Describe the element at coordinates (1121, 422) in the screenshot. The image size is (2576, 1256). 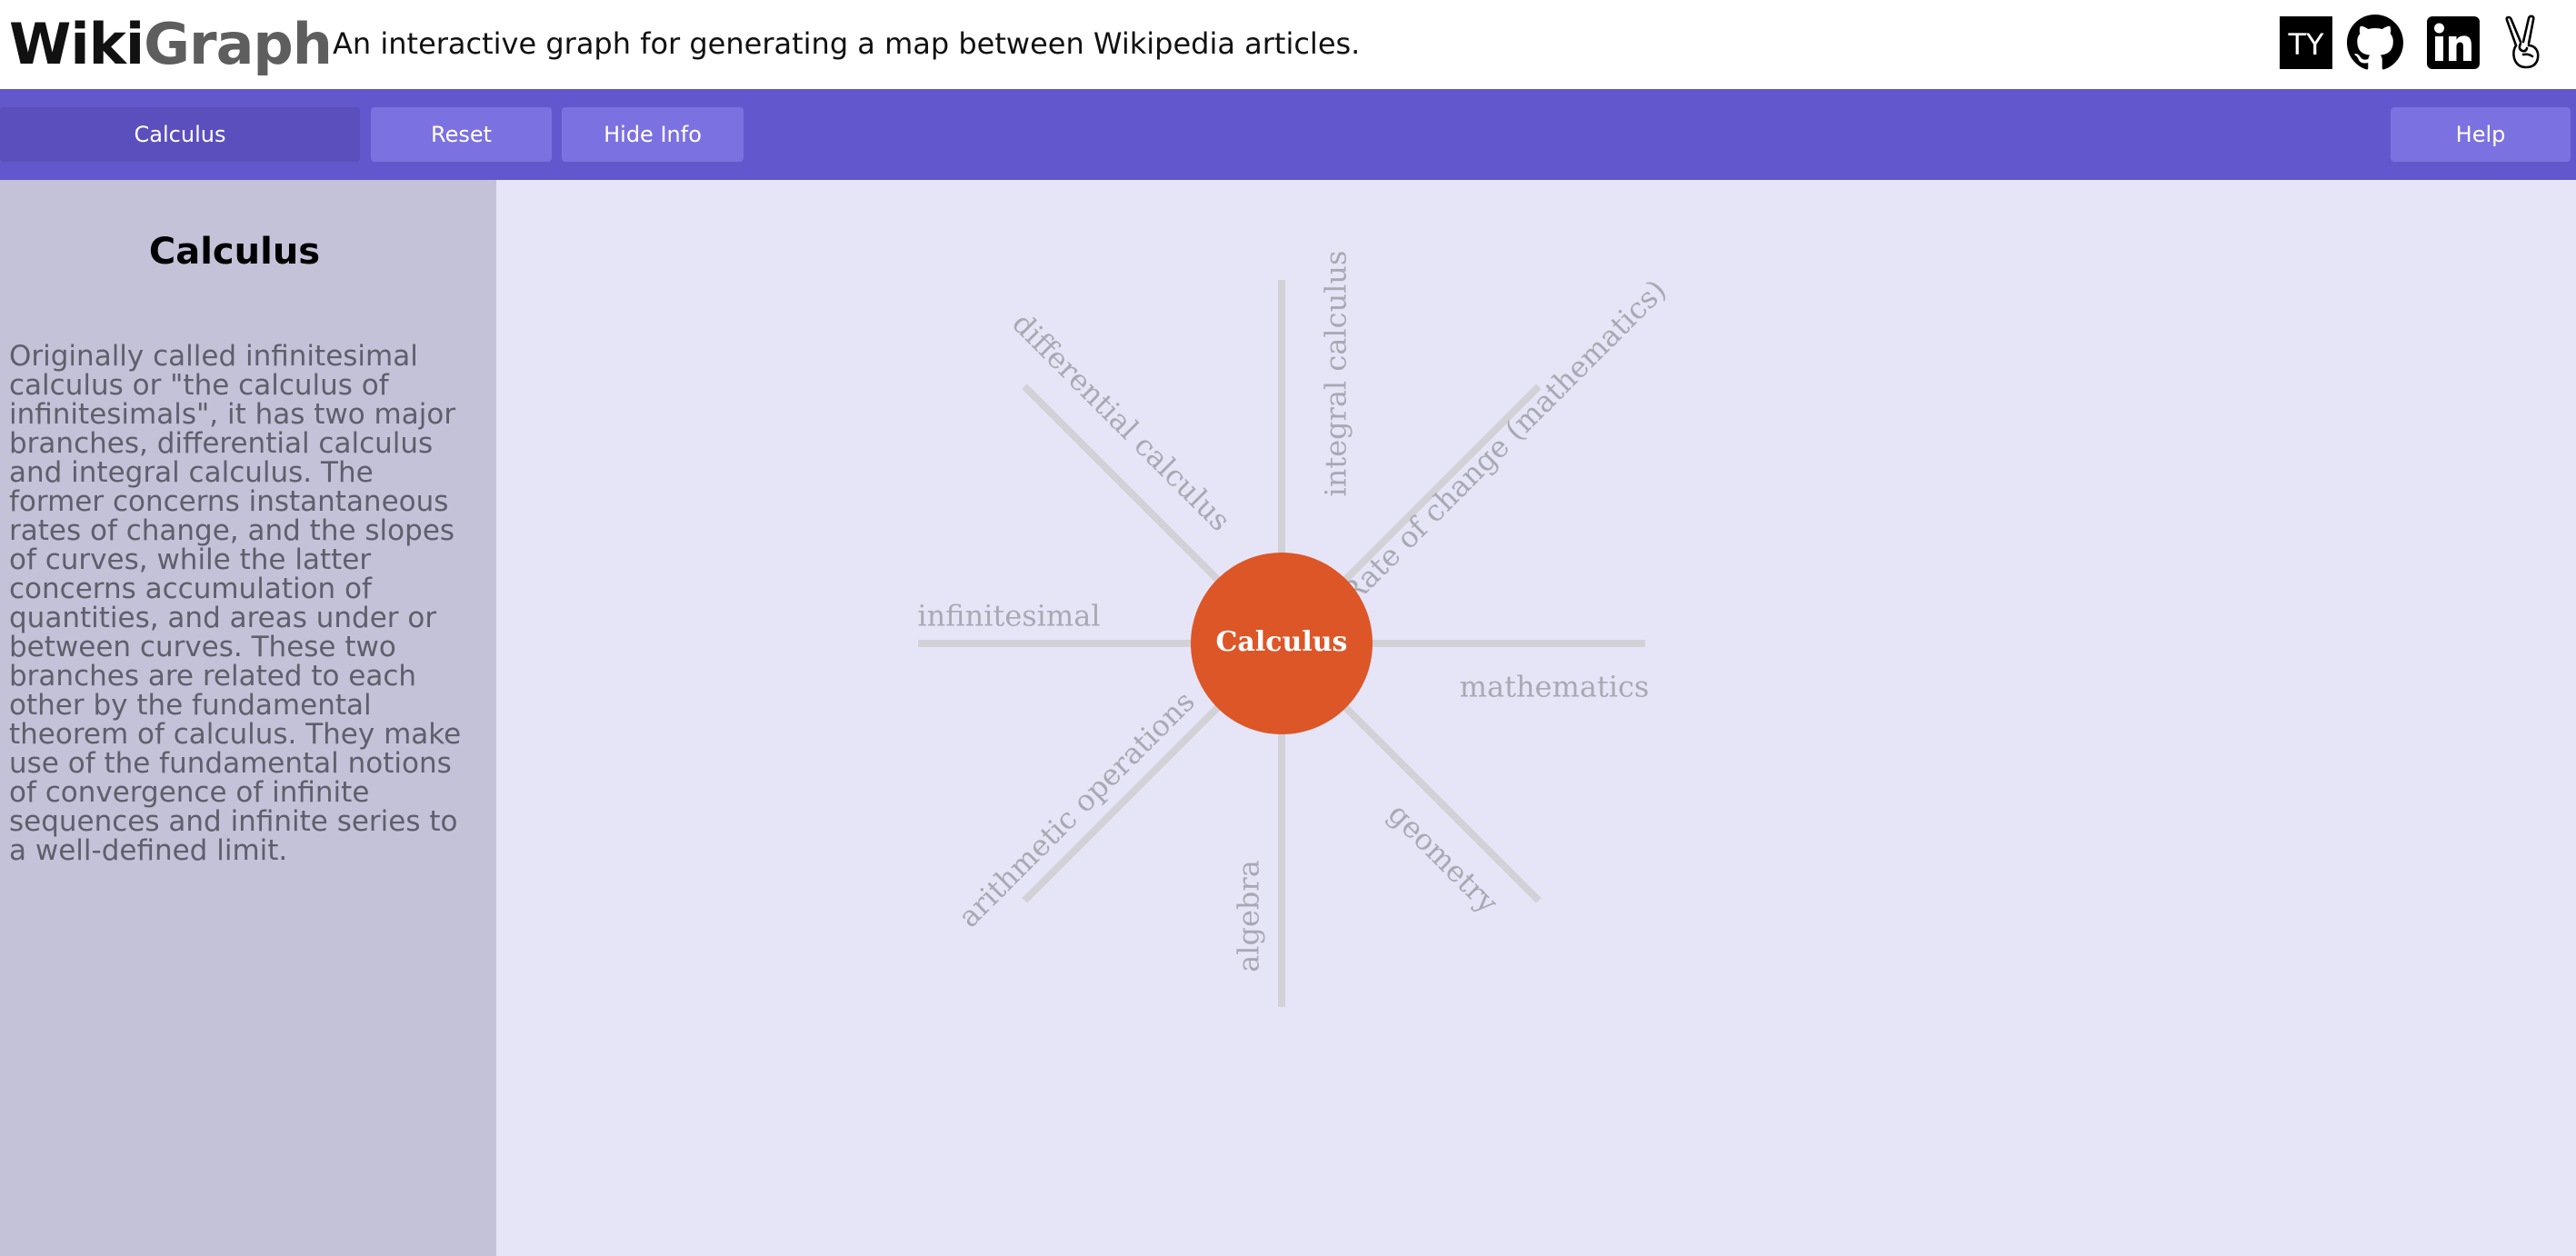
I see `graph-node-label: differential calculus` at that location.